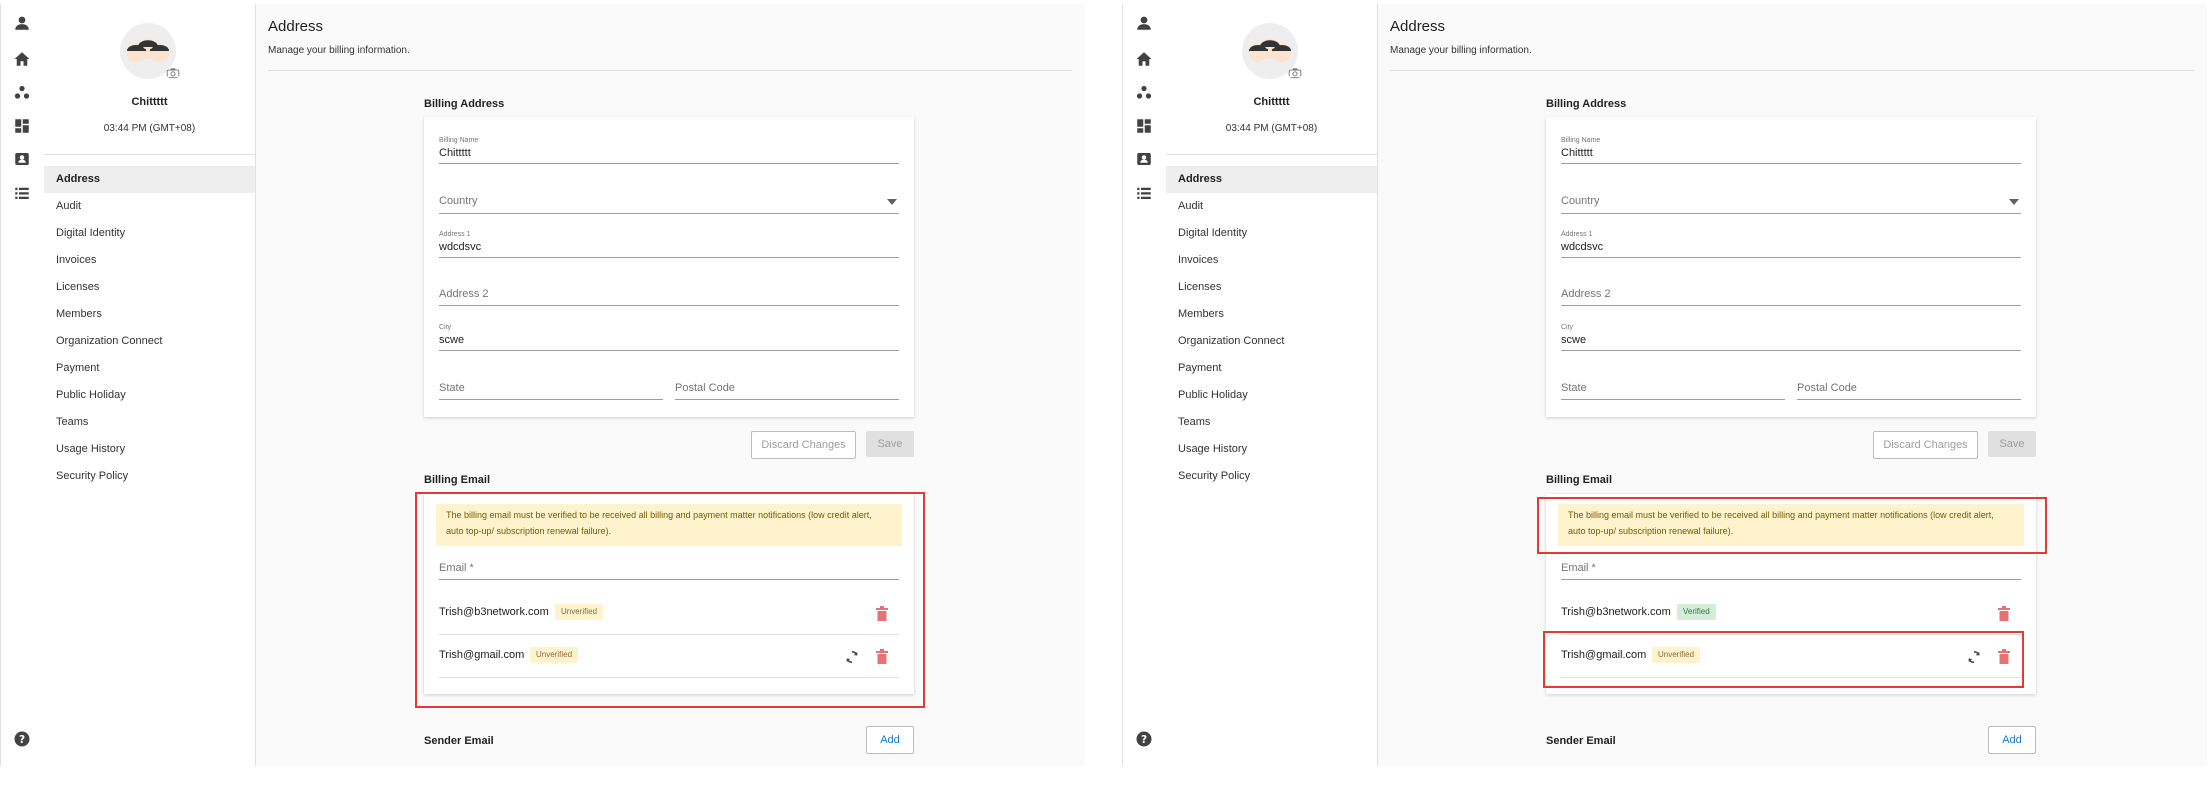  What do you see at coordinates (23, 385) in the screenshot?
I see `icon-rail: ?` at bounding box center [23, 385].